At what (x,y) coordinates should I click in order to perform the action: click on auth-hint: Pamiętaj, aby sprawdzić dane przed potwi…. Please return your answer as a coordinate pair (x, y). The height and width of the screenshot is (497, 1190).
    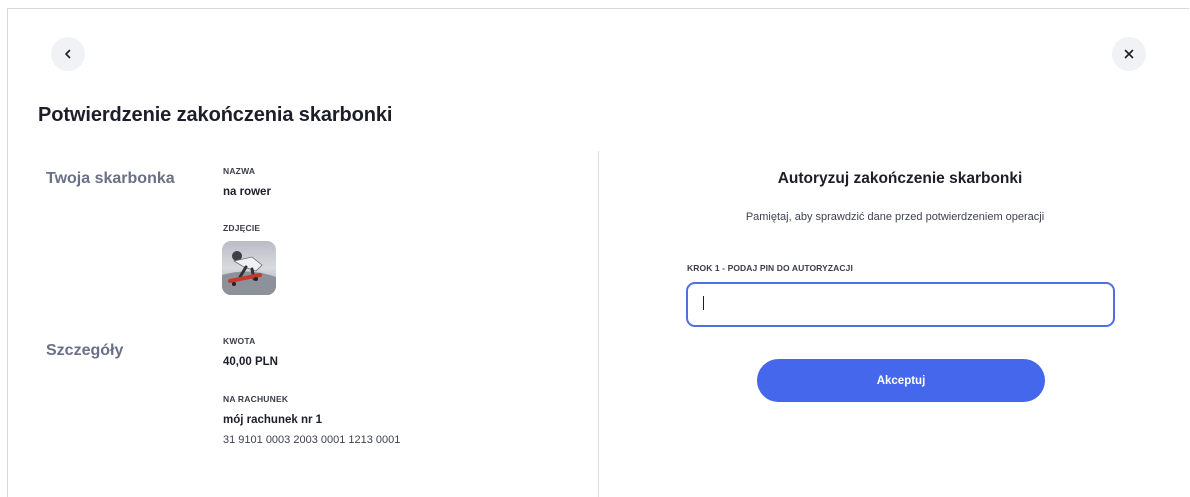
    Looking at the image, I should click on (895, 217).